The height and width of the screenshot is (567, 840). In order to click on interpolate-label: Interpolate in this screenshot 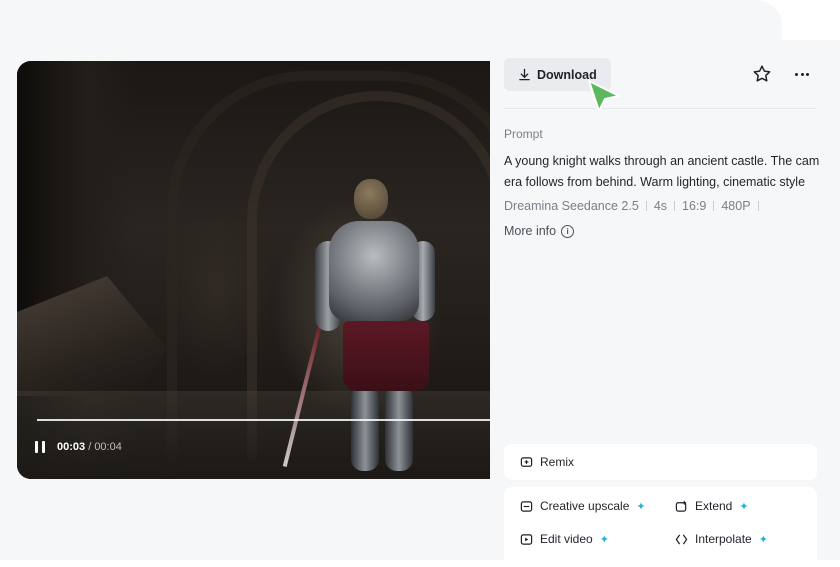, I will do `click(723, 539)`.